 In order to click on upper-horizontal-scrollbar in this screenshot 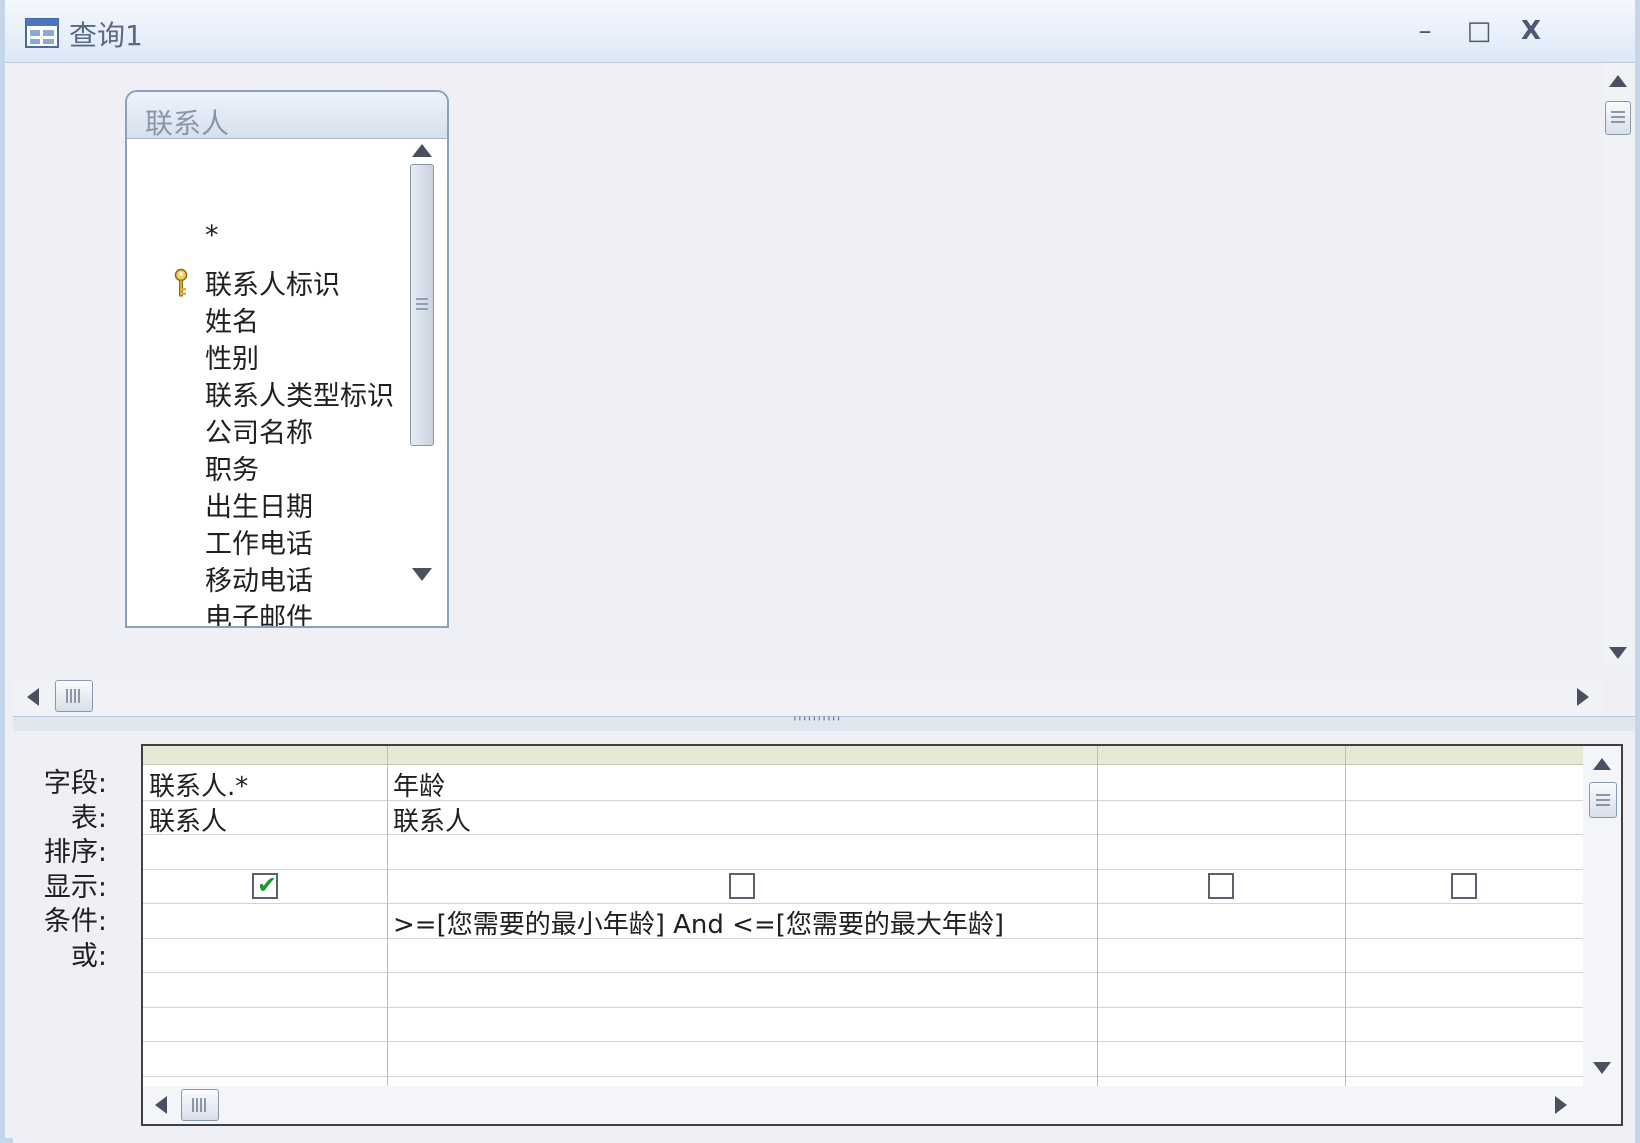, I will do `click(808, 696)`.